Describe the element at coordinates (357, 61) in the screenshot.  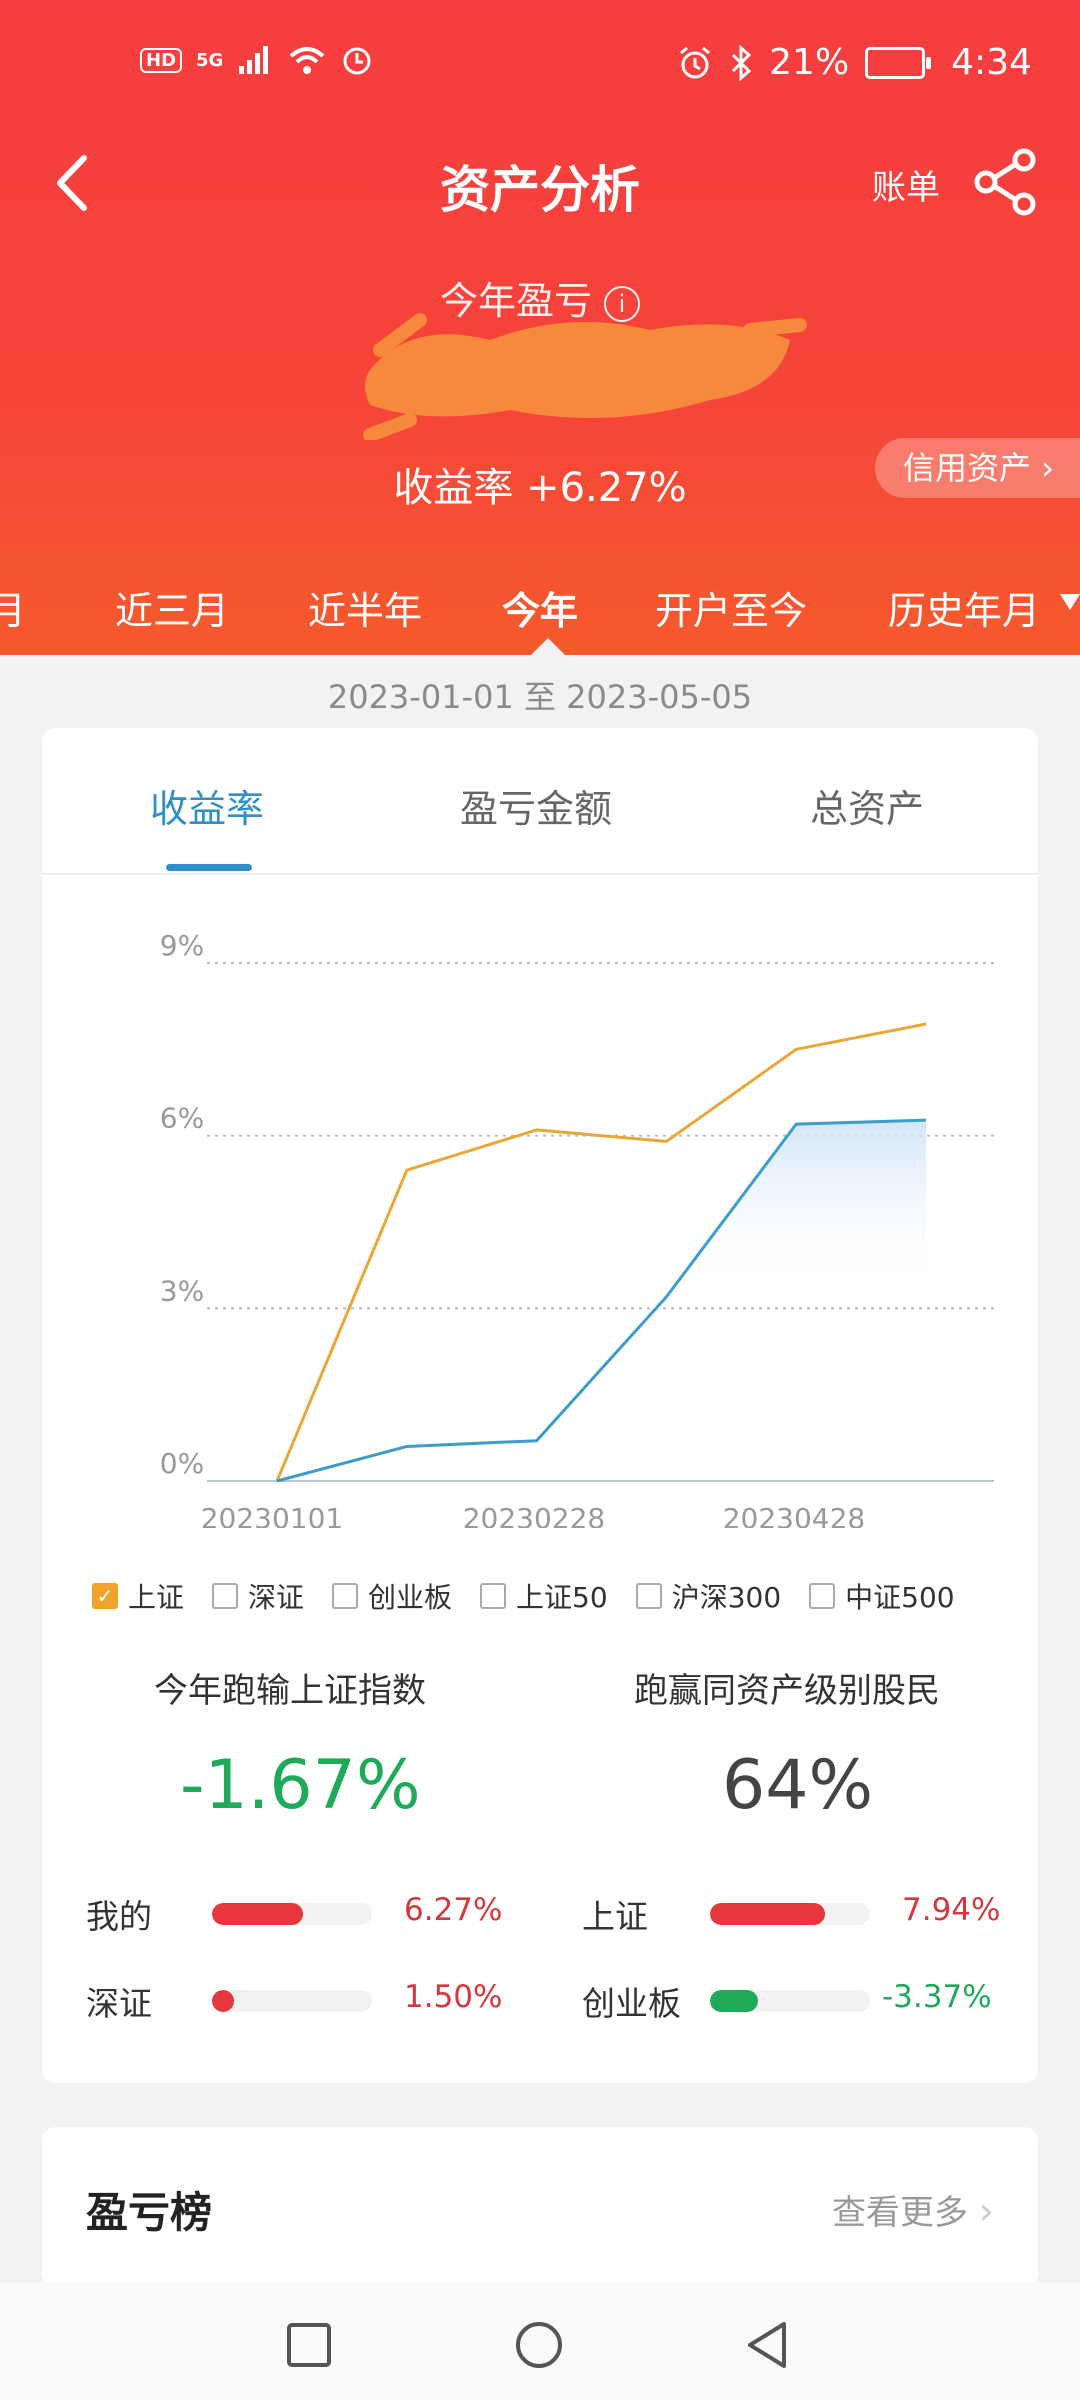
I see `app-notification-icon` at that location.